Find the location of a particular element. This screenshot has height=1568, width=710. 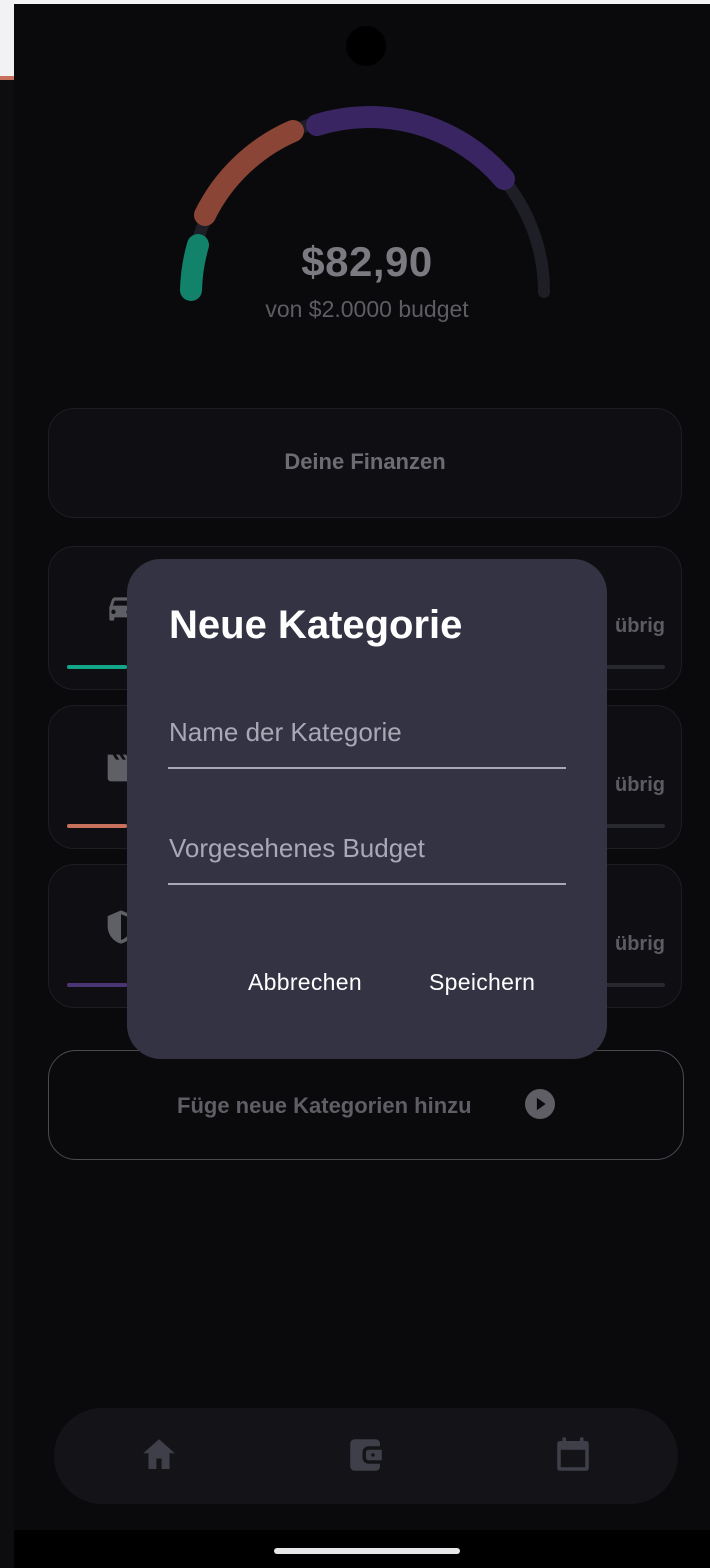

gesture-bar is located at coordinates (362, 1549).